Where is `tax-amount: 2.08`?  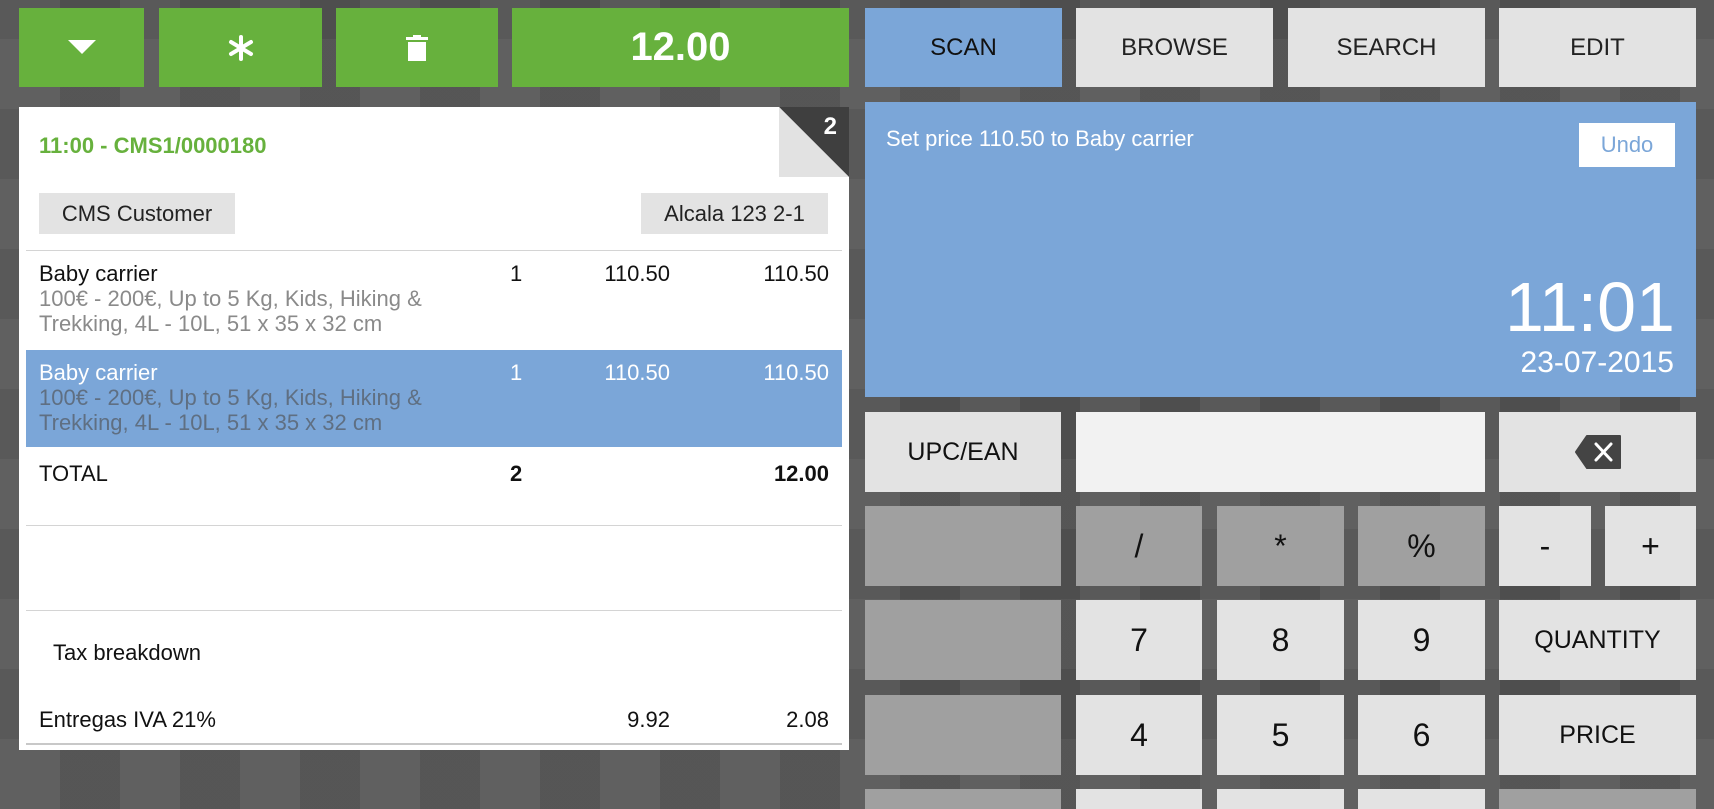
tax-amount: 2.08 is located at coordinates (807, 719).